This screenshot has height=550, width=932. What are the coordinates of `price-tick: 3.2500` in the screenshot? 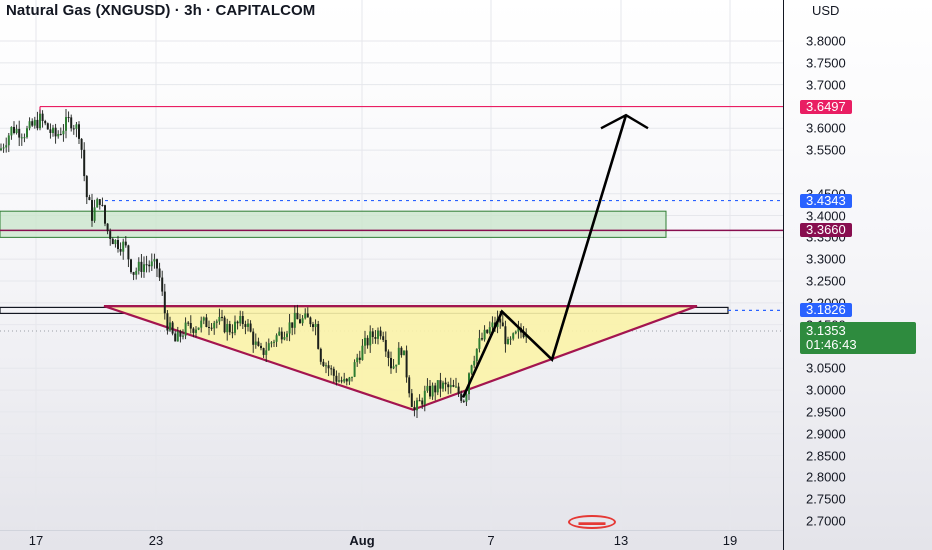 It's located at (826, 281).